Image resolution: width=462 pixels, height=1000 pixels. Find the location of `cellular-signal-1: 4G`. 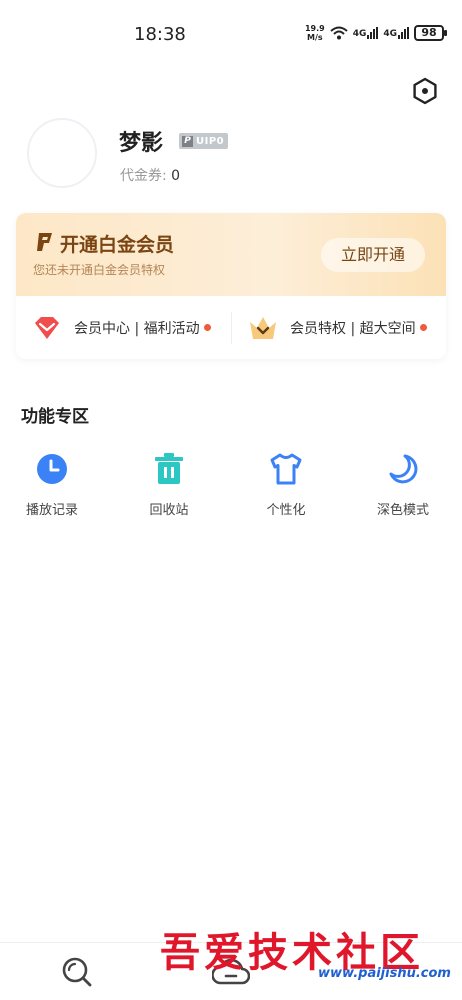

cellular-signal-1: 4G is located at coordinates (366, 33).